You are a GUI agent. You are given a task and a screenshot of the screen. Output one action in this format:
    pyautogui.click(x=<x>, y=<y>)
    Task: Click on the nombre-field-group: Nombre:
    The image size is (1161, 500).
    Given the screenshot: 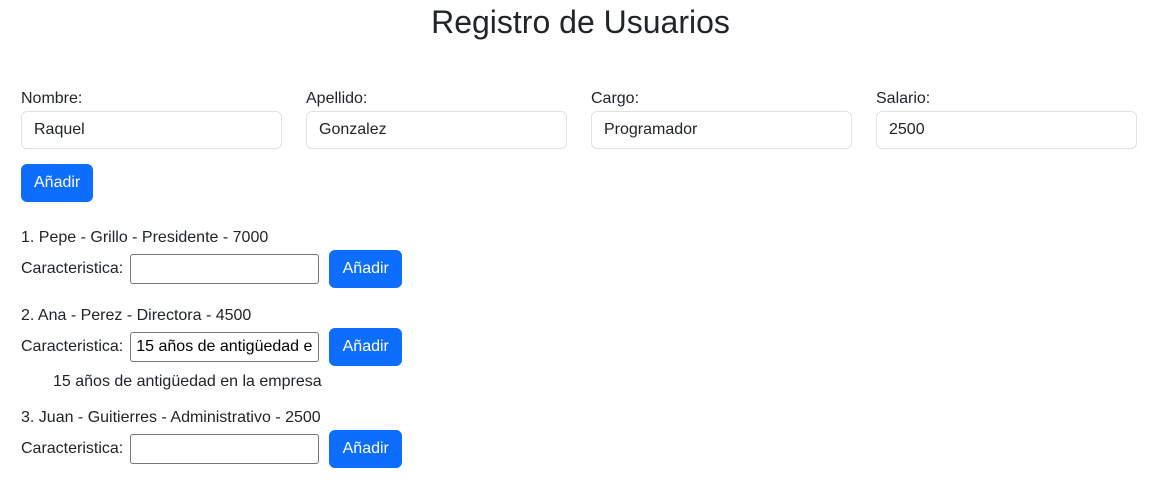 What is the action you would take?
    pyautogui.click(x=151, y=119)
    